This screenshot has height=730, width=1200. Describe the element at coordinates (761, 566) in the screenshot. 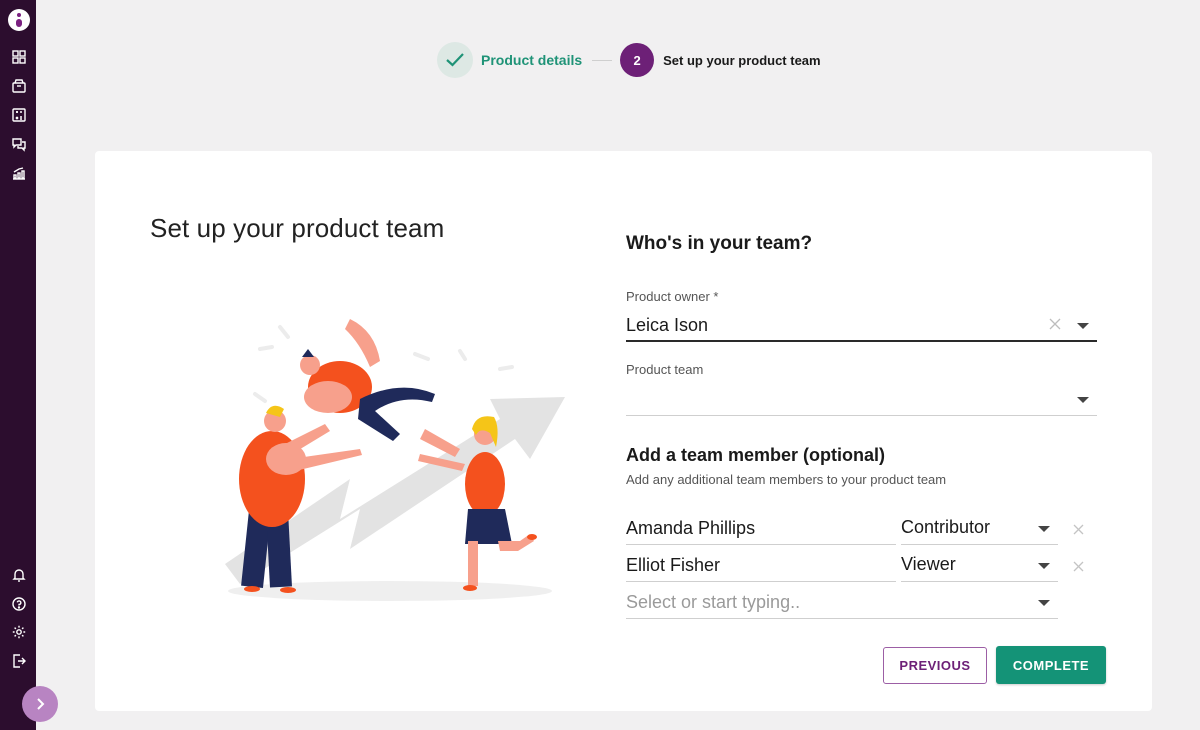

I see `member-name-input: Elliot Fisher` at that location.